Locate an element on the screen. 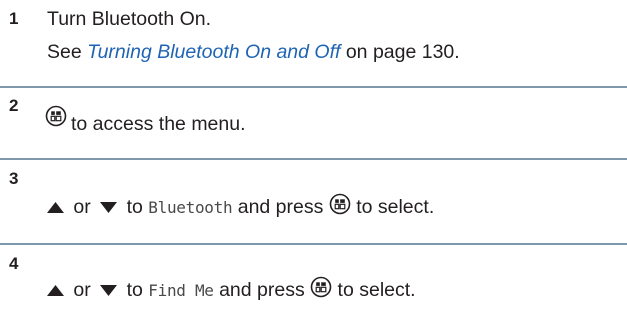 This screenshot has height=310, width=627. step-number: 1 is located at coordinates (14, 18).